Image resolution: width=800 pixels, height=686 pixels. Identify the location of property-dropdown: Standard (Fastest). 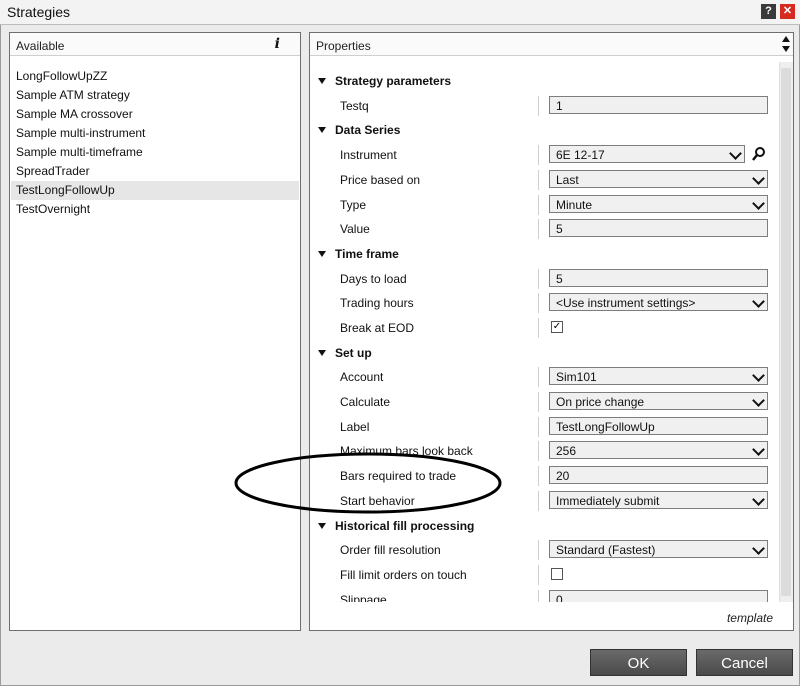
(658, 549).